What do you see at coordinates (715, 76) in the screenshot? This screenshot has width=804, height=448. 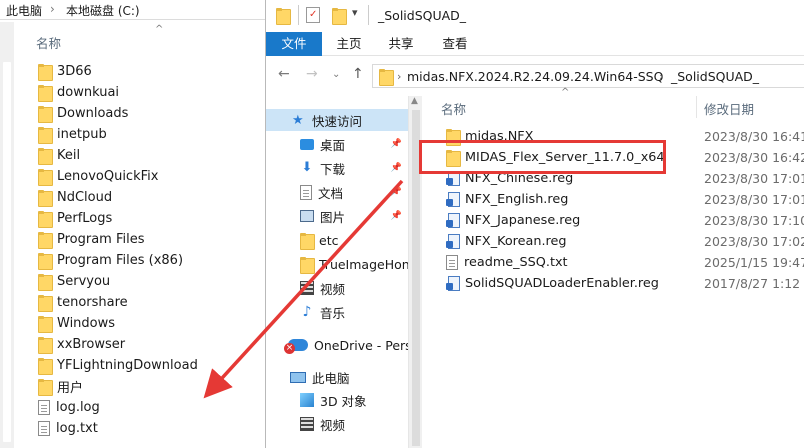 I see `address-segment-current: _SolidSQUAD_` at bounding box center [715, 76].